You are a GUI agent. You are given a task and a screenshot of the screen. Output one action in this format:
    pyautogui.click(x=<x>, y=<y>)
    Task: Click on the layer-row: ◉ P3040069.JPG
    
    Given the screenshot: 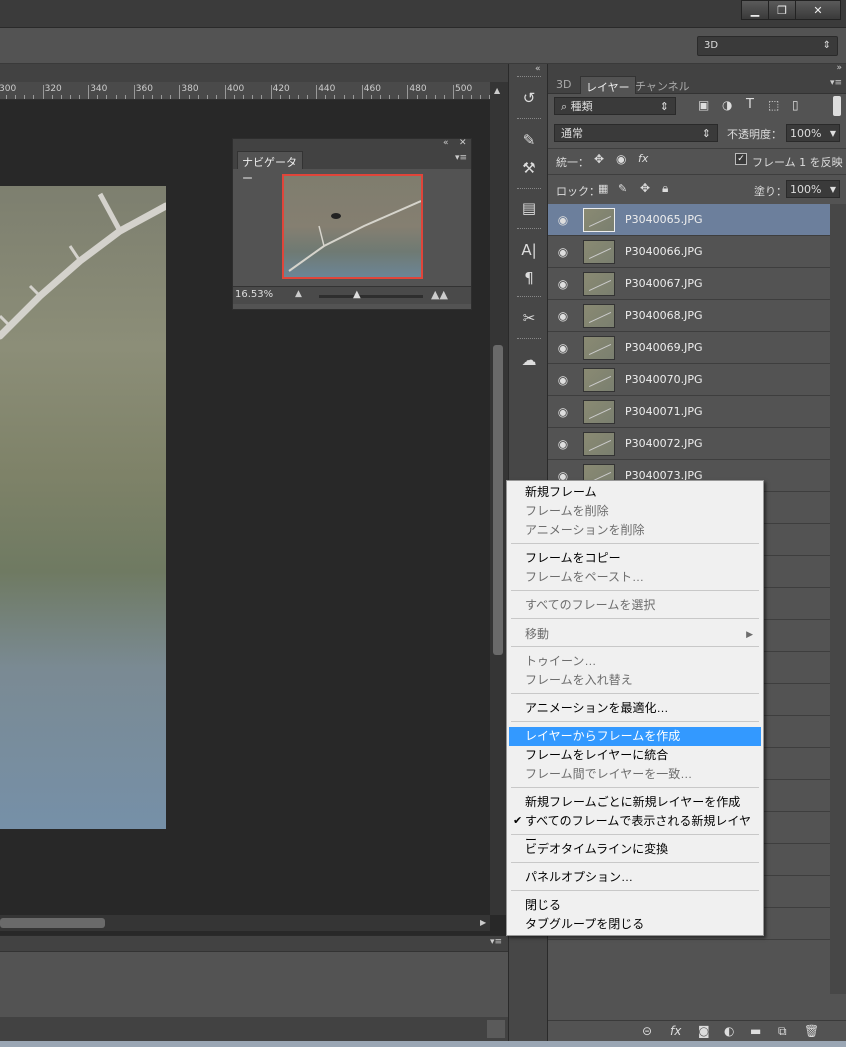 What is the action you would take?
    pyautogui.click(x=689, y=348)
    